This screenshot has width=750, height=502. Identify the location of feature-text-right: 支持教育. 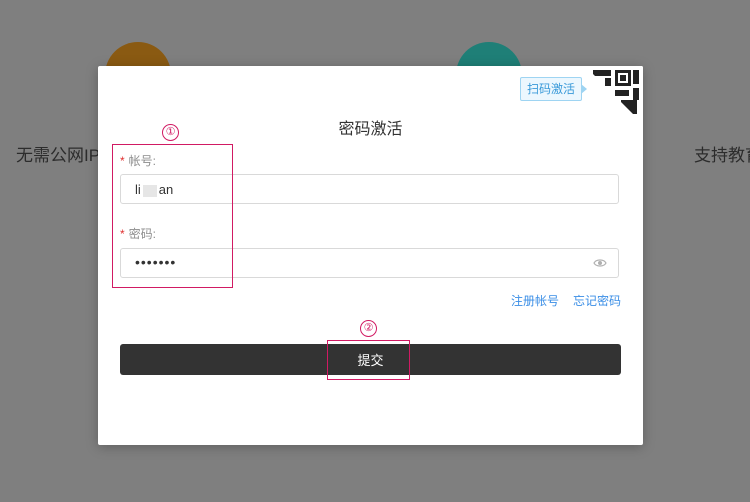
(722, 155).